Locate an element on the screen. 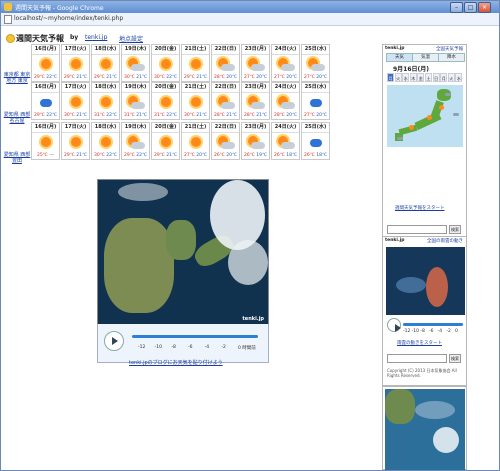 Image resolution: width=500 pixels, height=471 pixels. address-bar: localhost/~myhome/index/tenki.php is located at coordinates (250, 19).